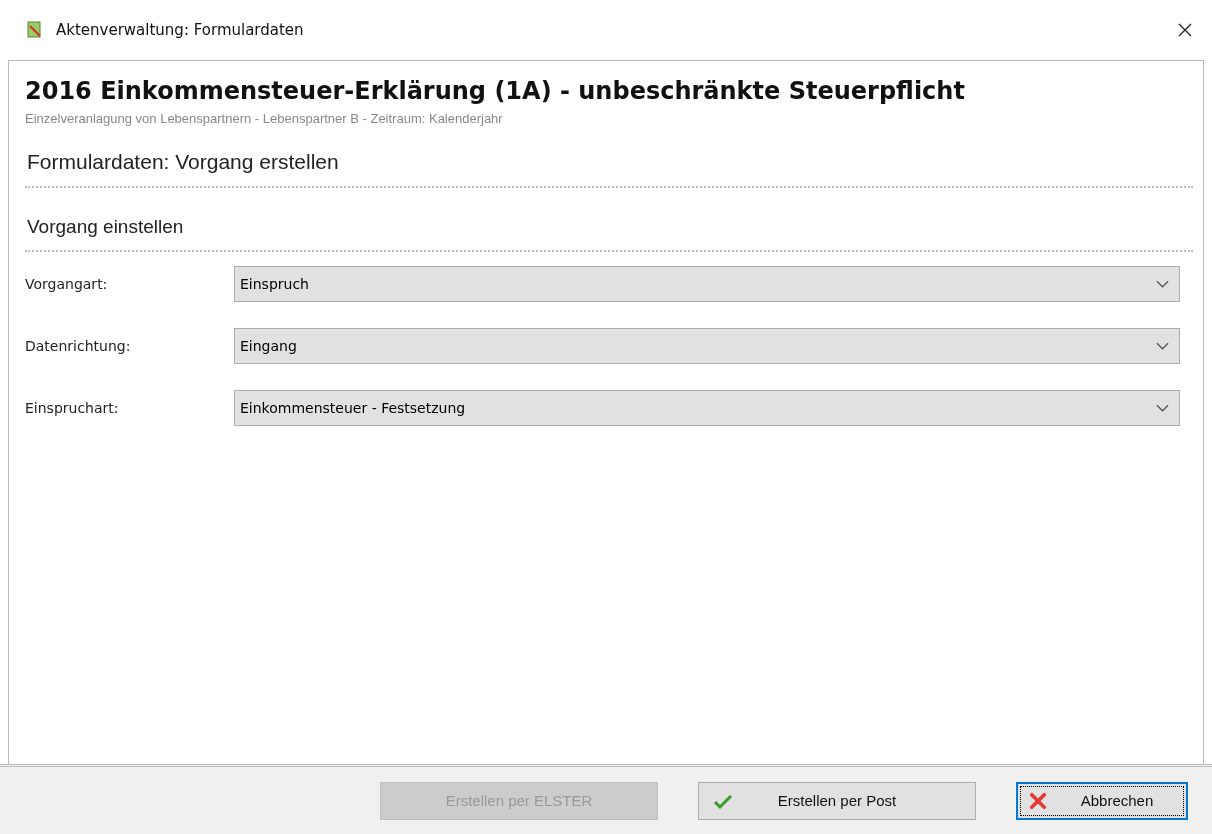 Image resolution: width=1212 pixels, height=834 pixels. What do you see at coordinates (1102, 800) in the screenshot?
I see `dialog-button: Abbrechen` at bounding box center [1102, 800].